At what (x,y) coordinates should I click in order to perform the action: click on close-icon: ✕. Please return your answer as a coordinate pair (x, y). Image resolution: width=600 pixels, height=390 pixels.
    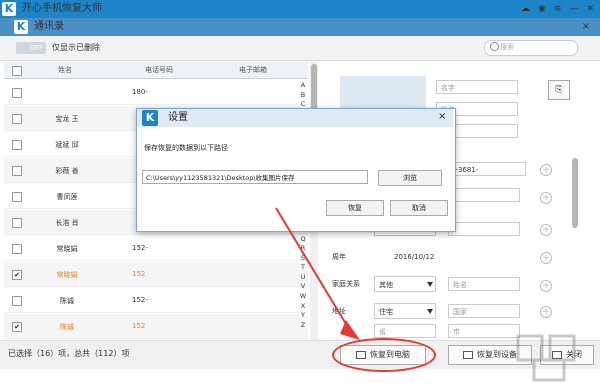
    Looking at the image, I should click on (590, 9).